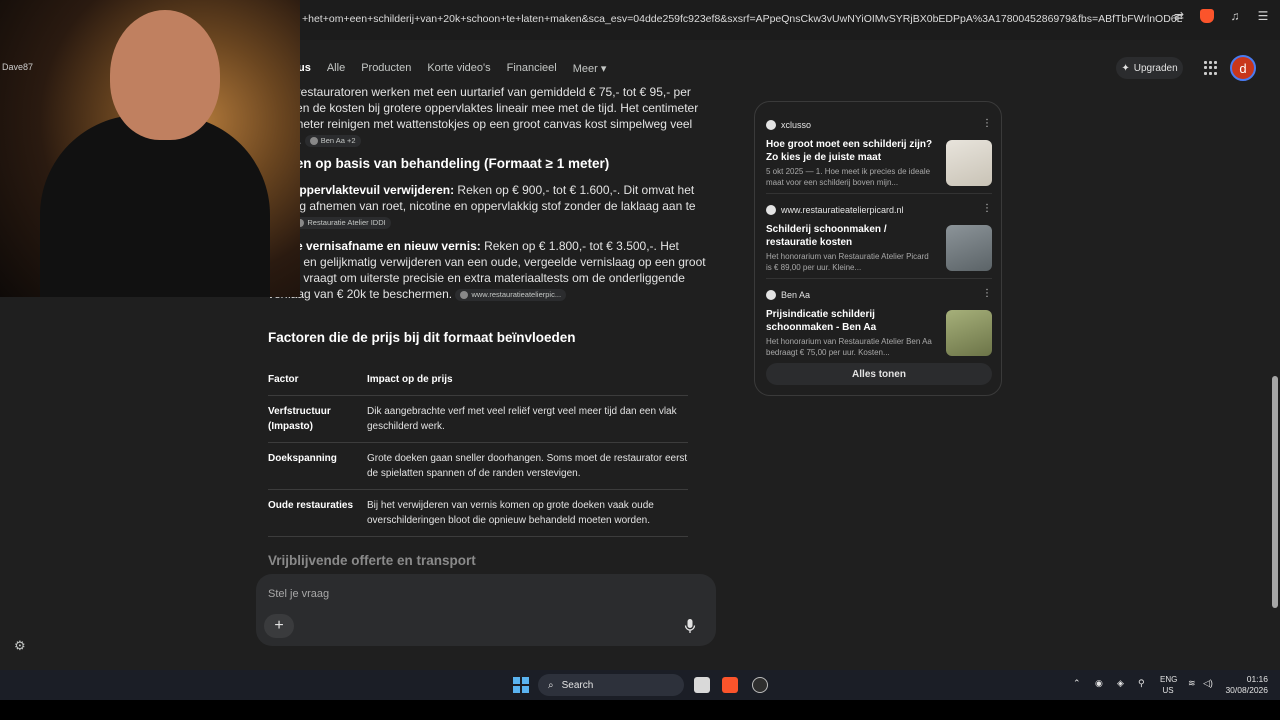  Describe the element at coordinates (1141, 683) in the screenshot. I see `microphone-icon: ⚲` at that location.